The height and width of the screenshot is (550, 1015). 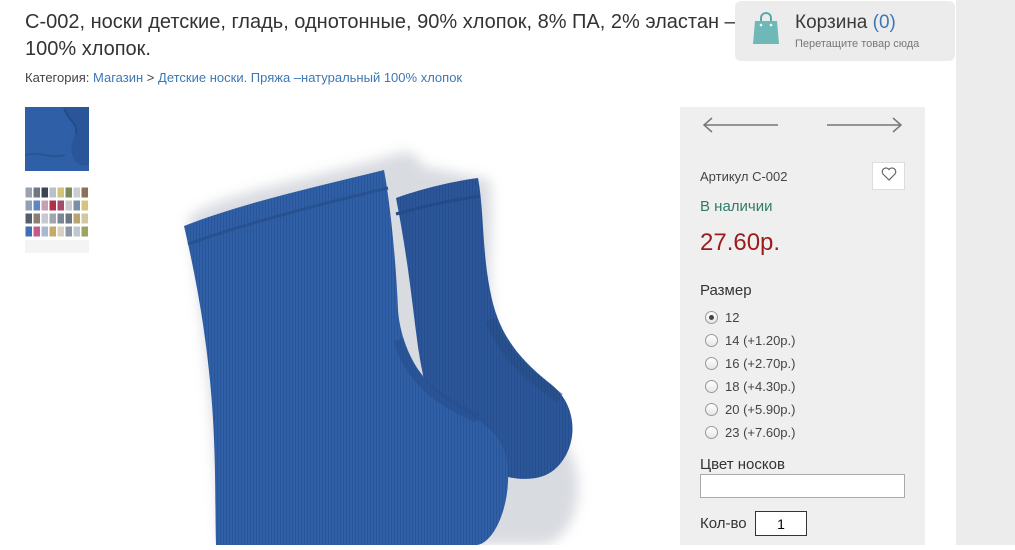 What do you see at coordinates (57, 77) in the screenshot?
I see `breadcrumb-label: Категория:` at bounding box center [57, 77].